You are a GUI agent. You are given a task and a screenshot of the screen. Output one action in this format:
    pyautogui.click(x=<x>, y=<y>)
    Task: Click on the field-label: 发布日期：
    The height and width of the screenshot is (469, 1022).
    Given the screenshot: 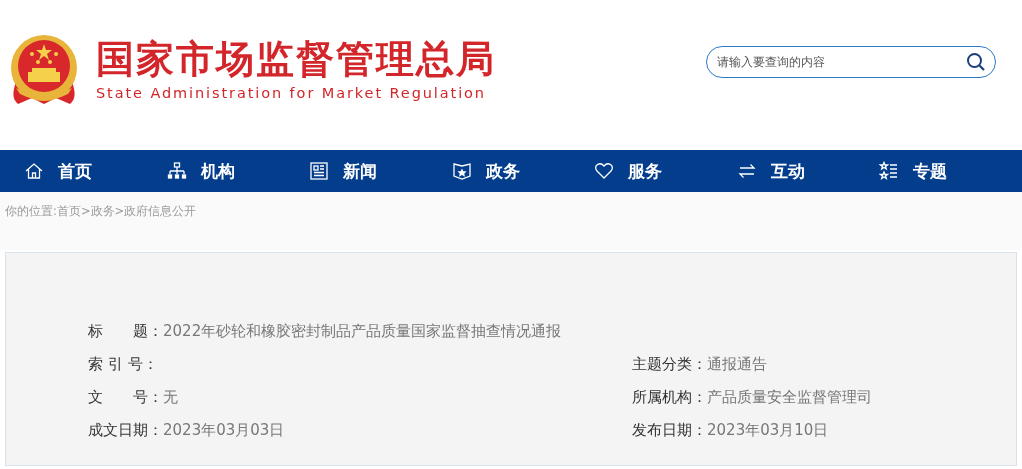 What is the action you would take?
    pyautogui.click(x=669, y=430)
    